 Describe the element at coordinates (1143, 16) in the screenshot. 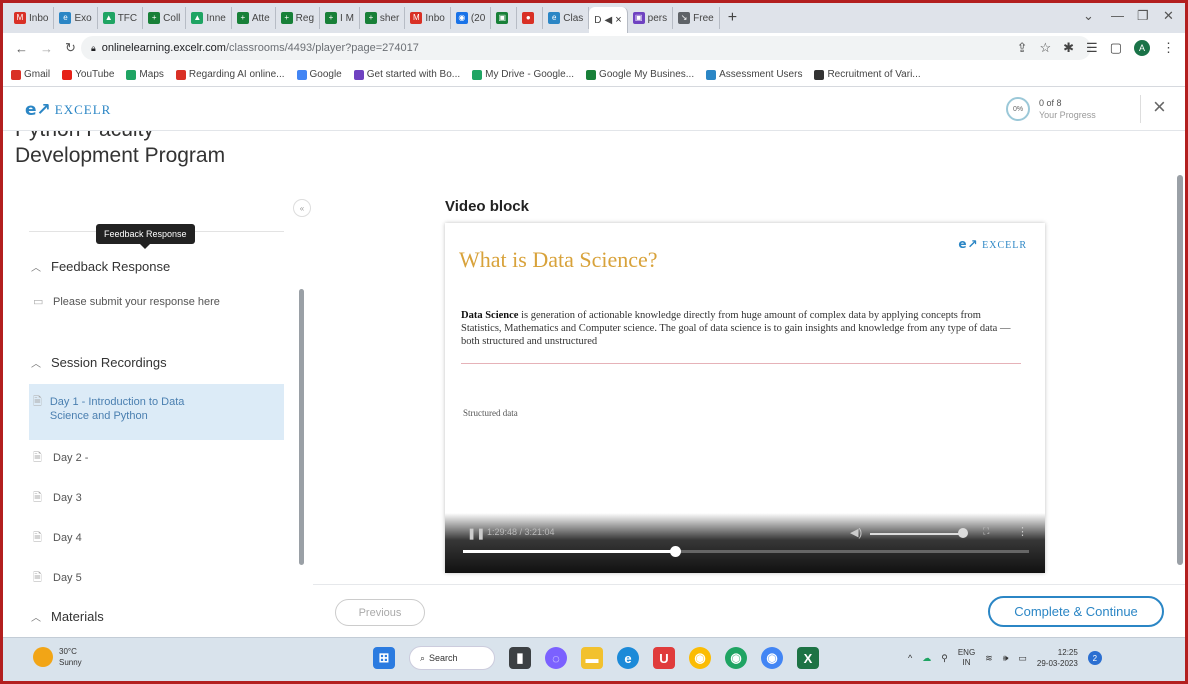

I see `maximize-icon: ❐` at that location.